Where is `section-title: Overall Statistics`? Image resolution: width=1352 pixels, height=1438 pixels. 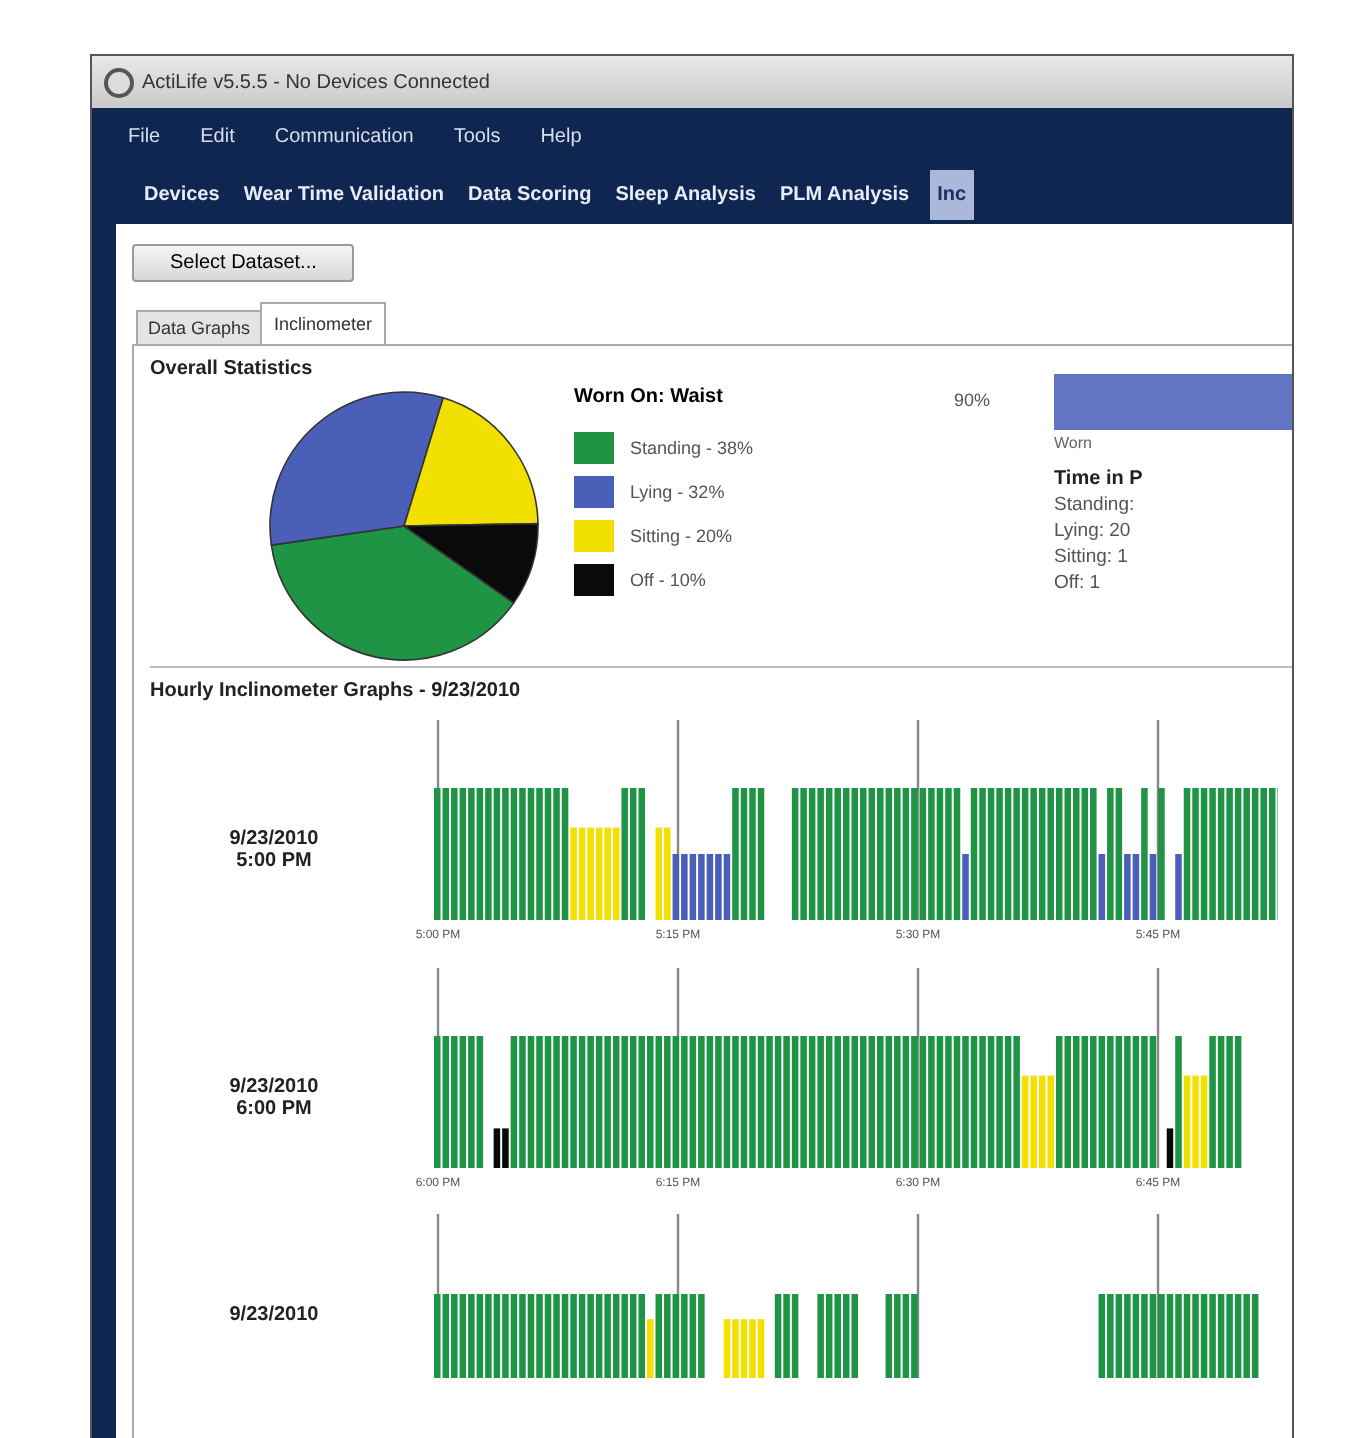
section-title: Overall Statistics is located at coordinates (232, 369).